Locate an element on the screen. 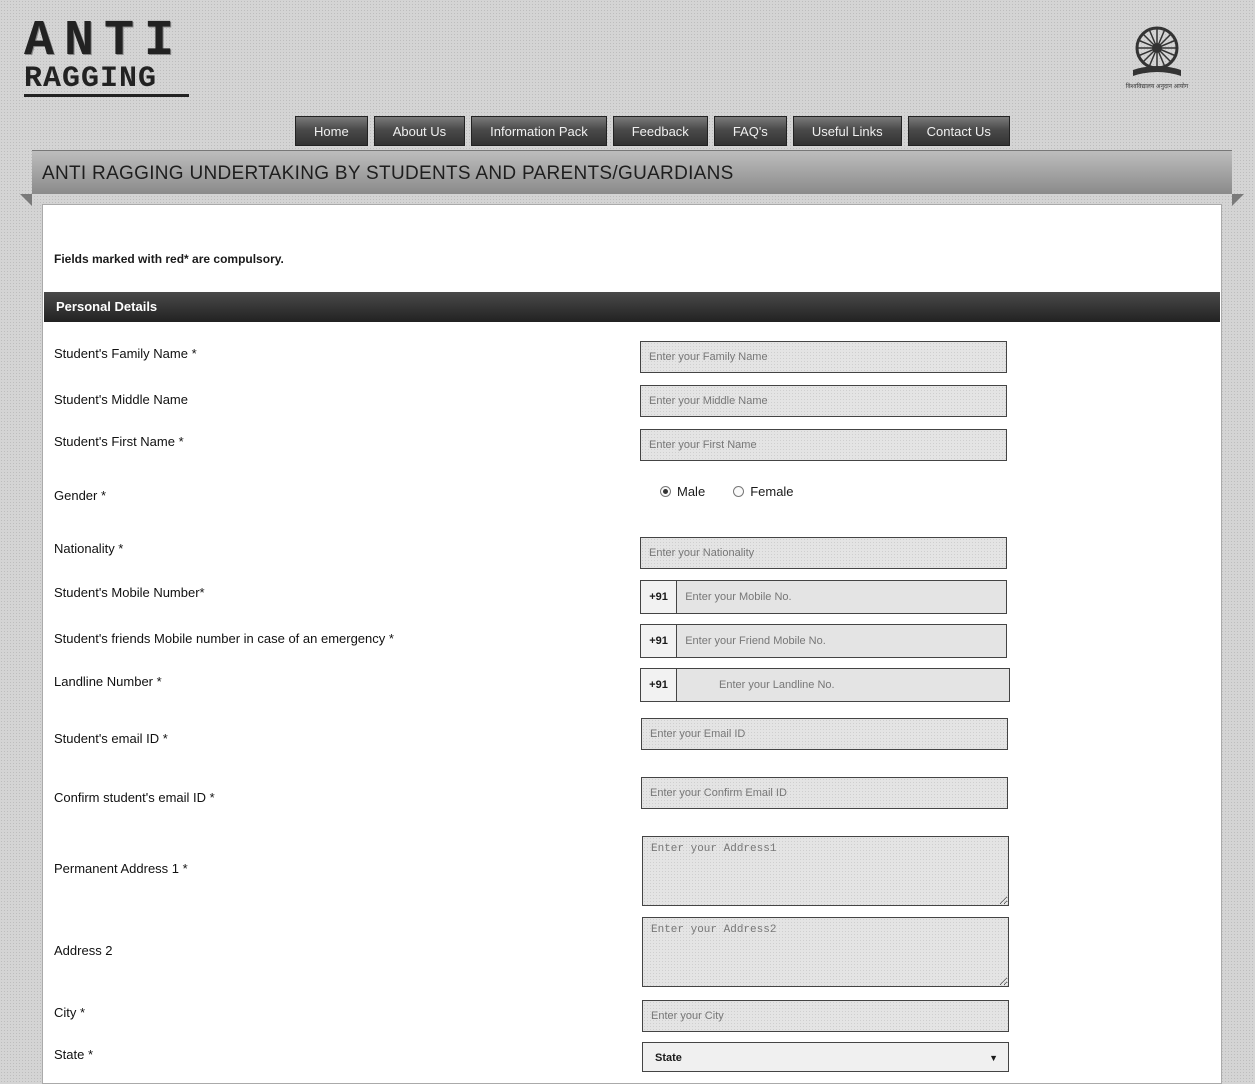 This screenshot has height=1084, width=1255. city-input is located at coordinates (825, 1016).